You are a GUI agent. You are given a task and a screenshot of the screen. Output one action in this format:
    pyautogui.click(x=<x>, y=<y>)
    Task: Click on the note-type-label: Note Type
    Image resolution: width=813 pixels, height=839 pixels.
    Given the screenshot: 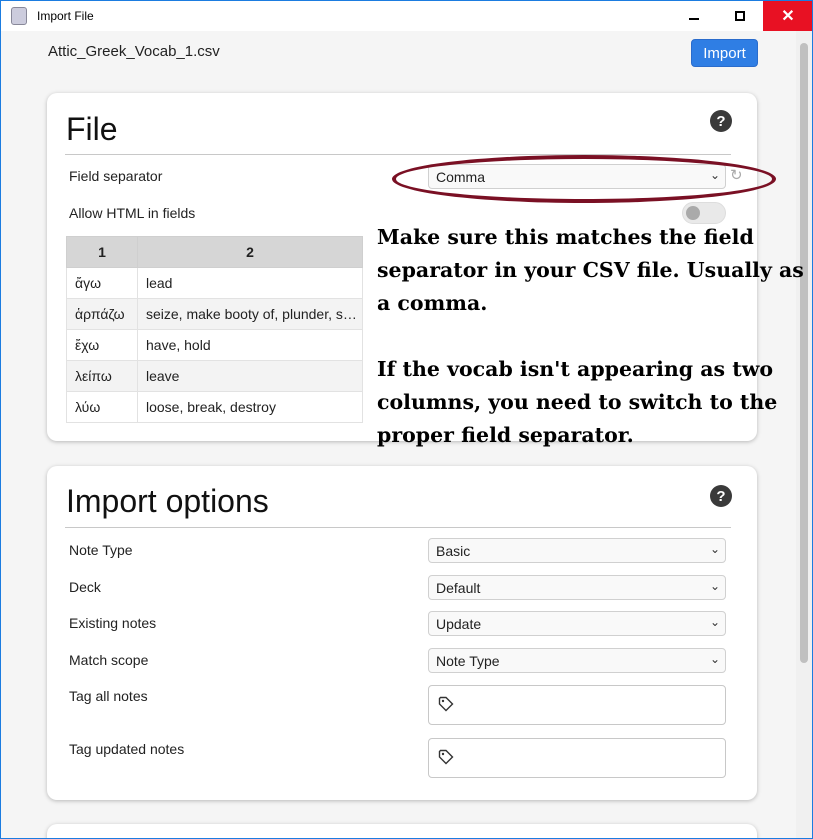 What is the action you would take?
    pyautogui.click(x=101, y=550)
    